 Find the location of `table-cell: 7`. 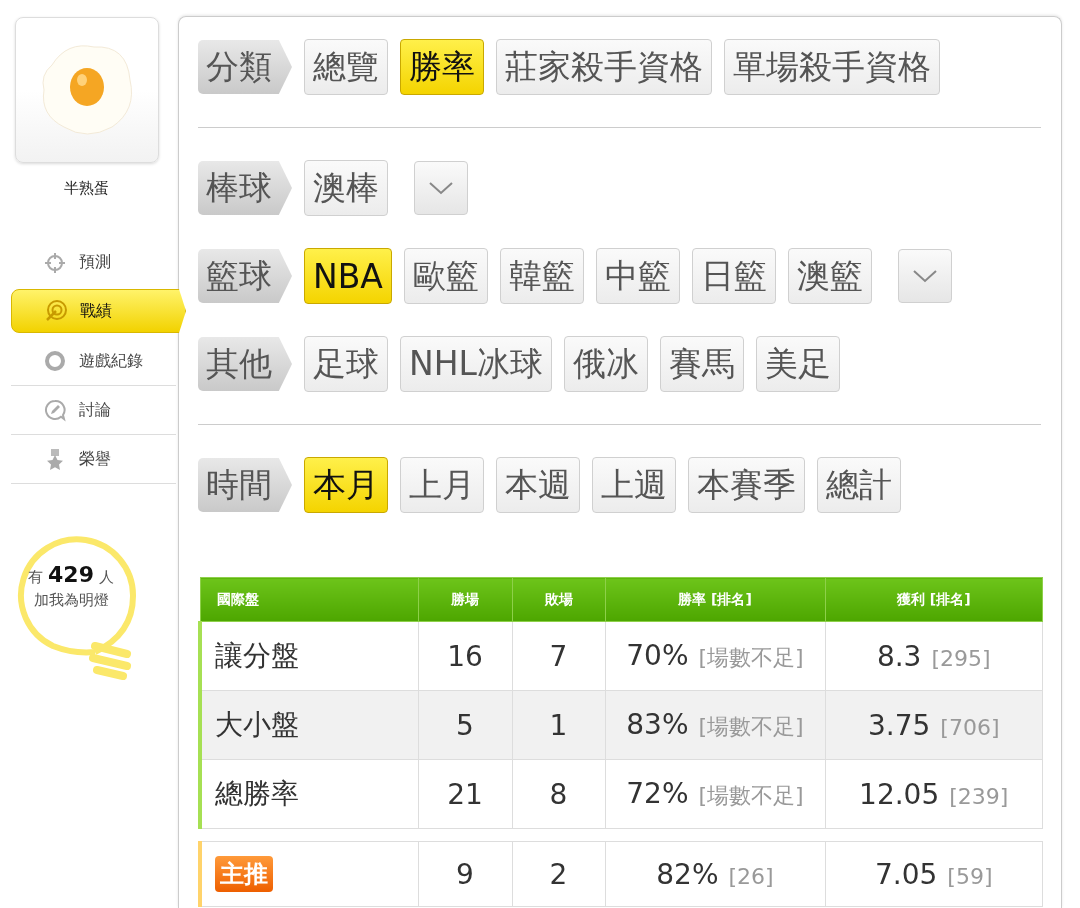

table-cell: 7 is located at coordinates (558, 656).